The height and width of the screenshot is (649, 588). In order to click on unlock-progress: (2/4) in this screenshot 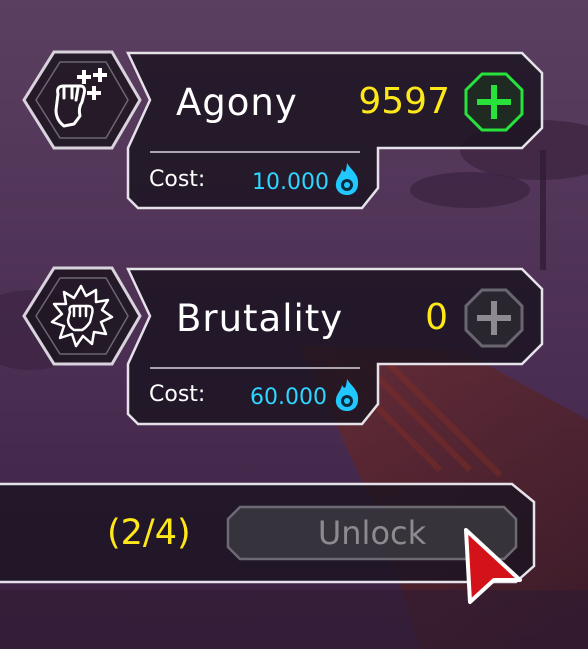, I will do `click(149, 533)`.